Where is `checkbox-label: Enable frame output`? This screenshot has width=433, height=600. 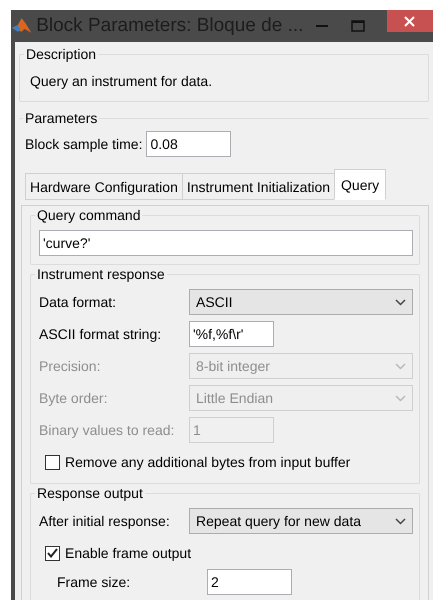
checkbox-label: Enable frame output is located at coordinates (128, 553).